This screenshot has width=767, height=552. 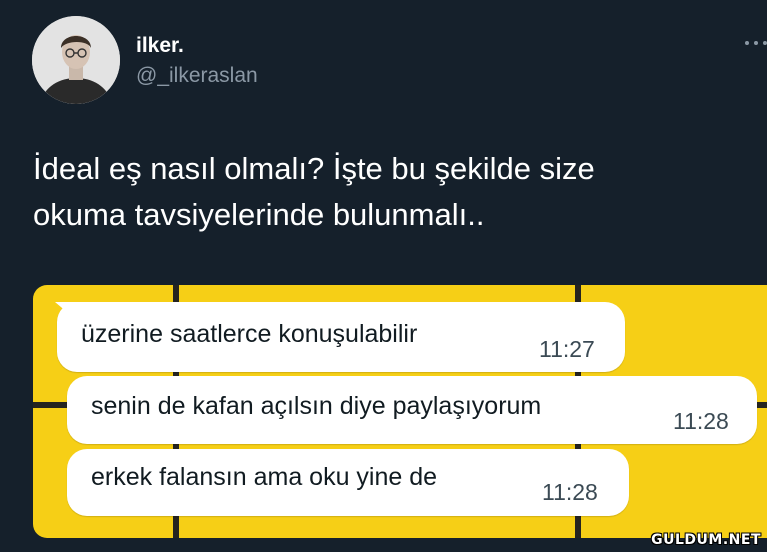 I want to click on chat-message-text: üzerine saatlerce konuşulabilir, so click(x=249, y=334).